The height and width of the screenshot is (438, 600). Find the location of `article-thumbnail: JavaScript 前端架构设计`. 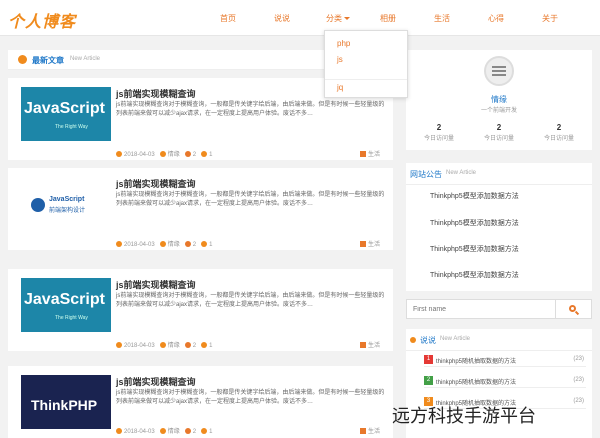

article-thumbnail: JavaScript 前端架构设计 is located at coordinates (66, 204).